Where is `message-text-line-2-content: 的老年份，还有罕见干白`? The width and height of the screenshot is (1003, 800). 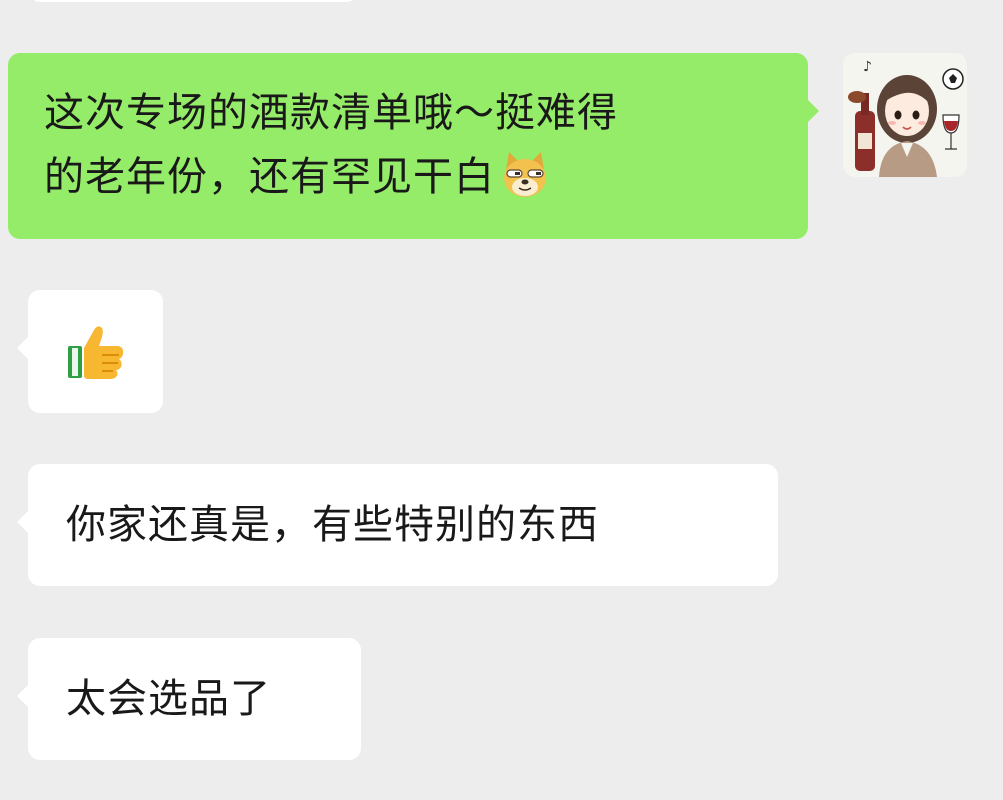
message-text-line-2-content: 的老年份，还有罕见干白 is located at coordinates (269, 177).